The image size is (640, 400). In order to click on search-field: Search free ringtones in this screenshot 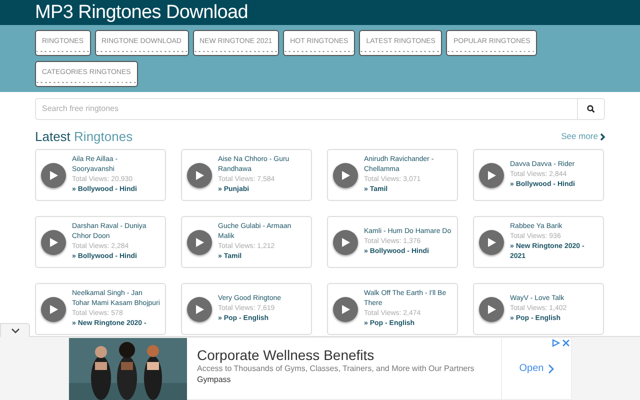, I will do `click(306, 109)`.